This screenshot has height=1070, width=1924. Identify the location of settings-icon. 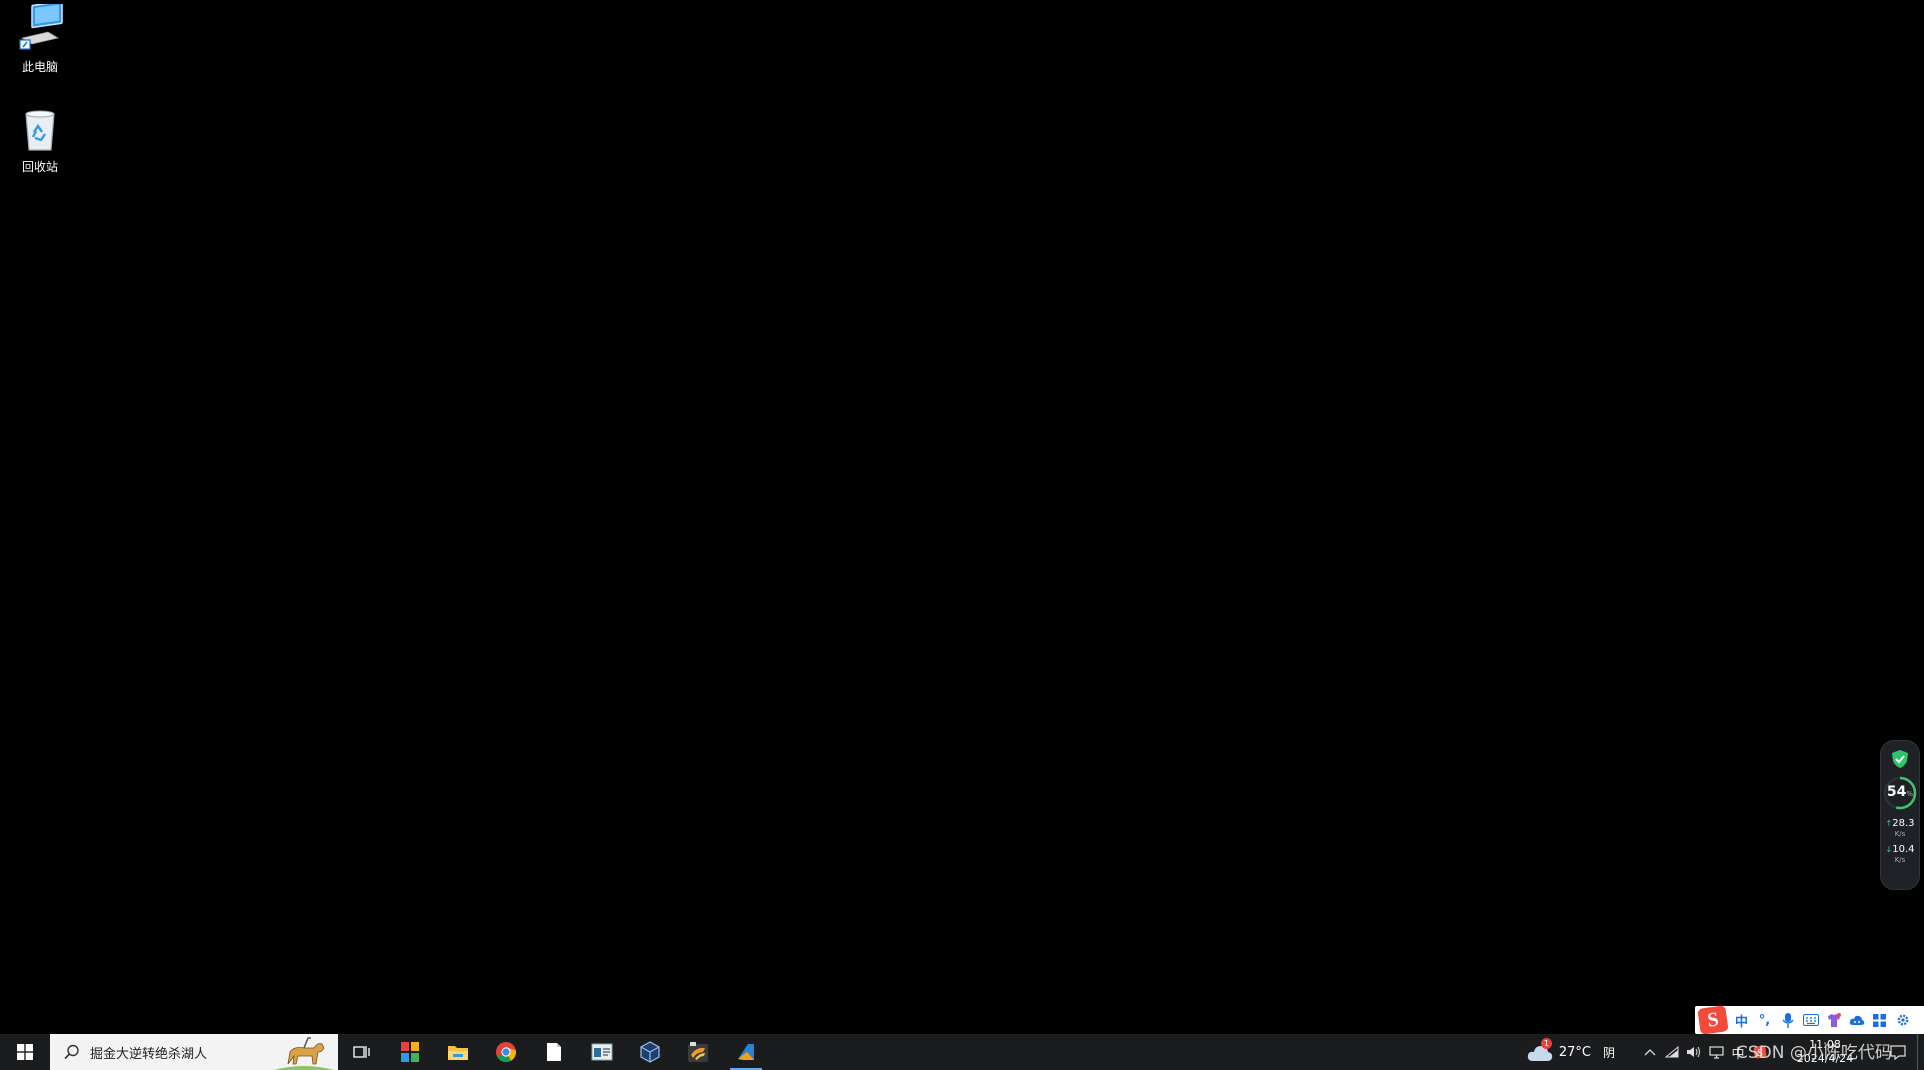
(1902, 1020).